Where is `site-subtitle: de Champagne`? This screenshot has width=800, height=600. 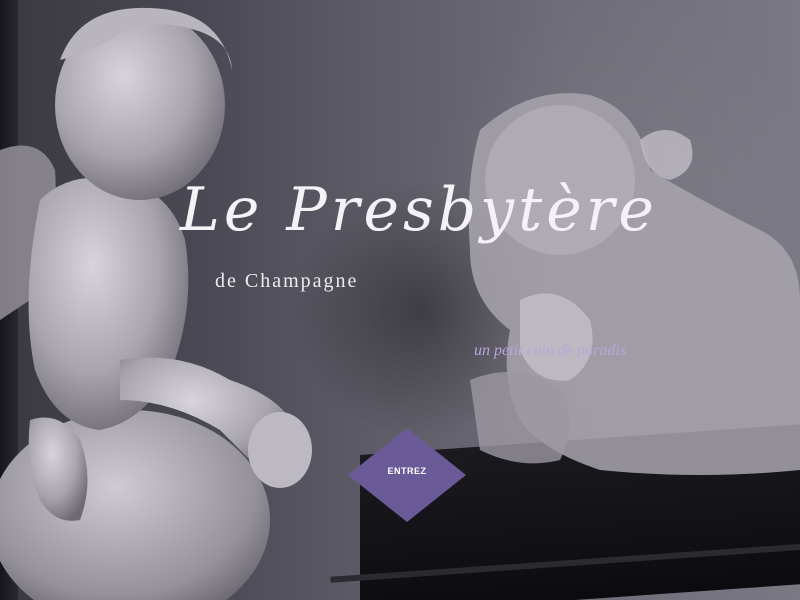
site-subtitle: de Champagne is located at coordinates (287, 281).